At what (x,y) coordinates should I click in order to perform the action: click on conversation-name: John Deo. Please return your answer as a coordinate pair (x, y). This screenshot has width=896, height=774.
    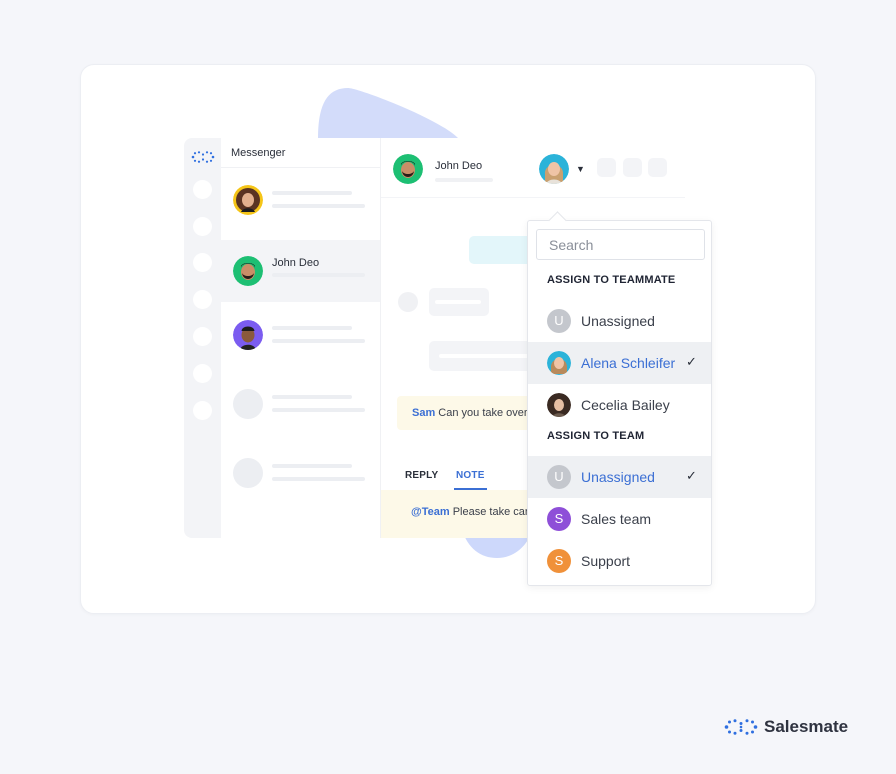
    Looking at the image, I should click on (296, 263).